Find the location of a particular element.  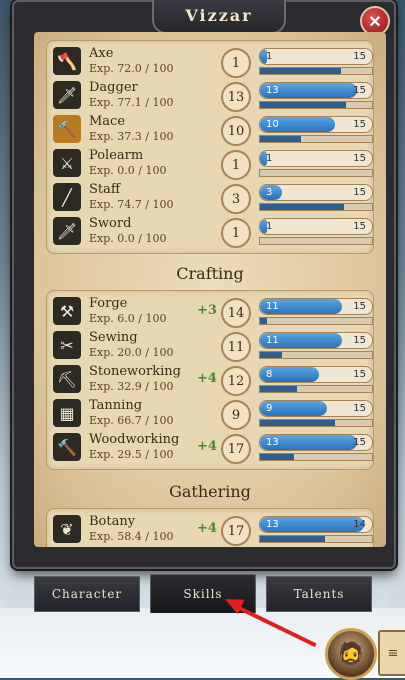

skill-row: 🪓 Axe Exp. 72.0 / 100 1 1 15 is located at coordinates (210, 62).